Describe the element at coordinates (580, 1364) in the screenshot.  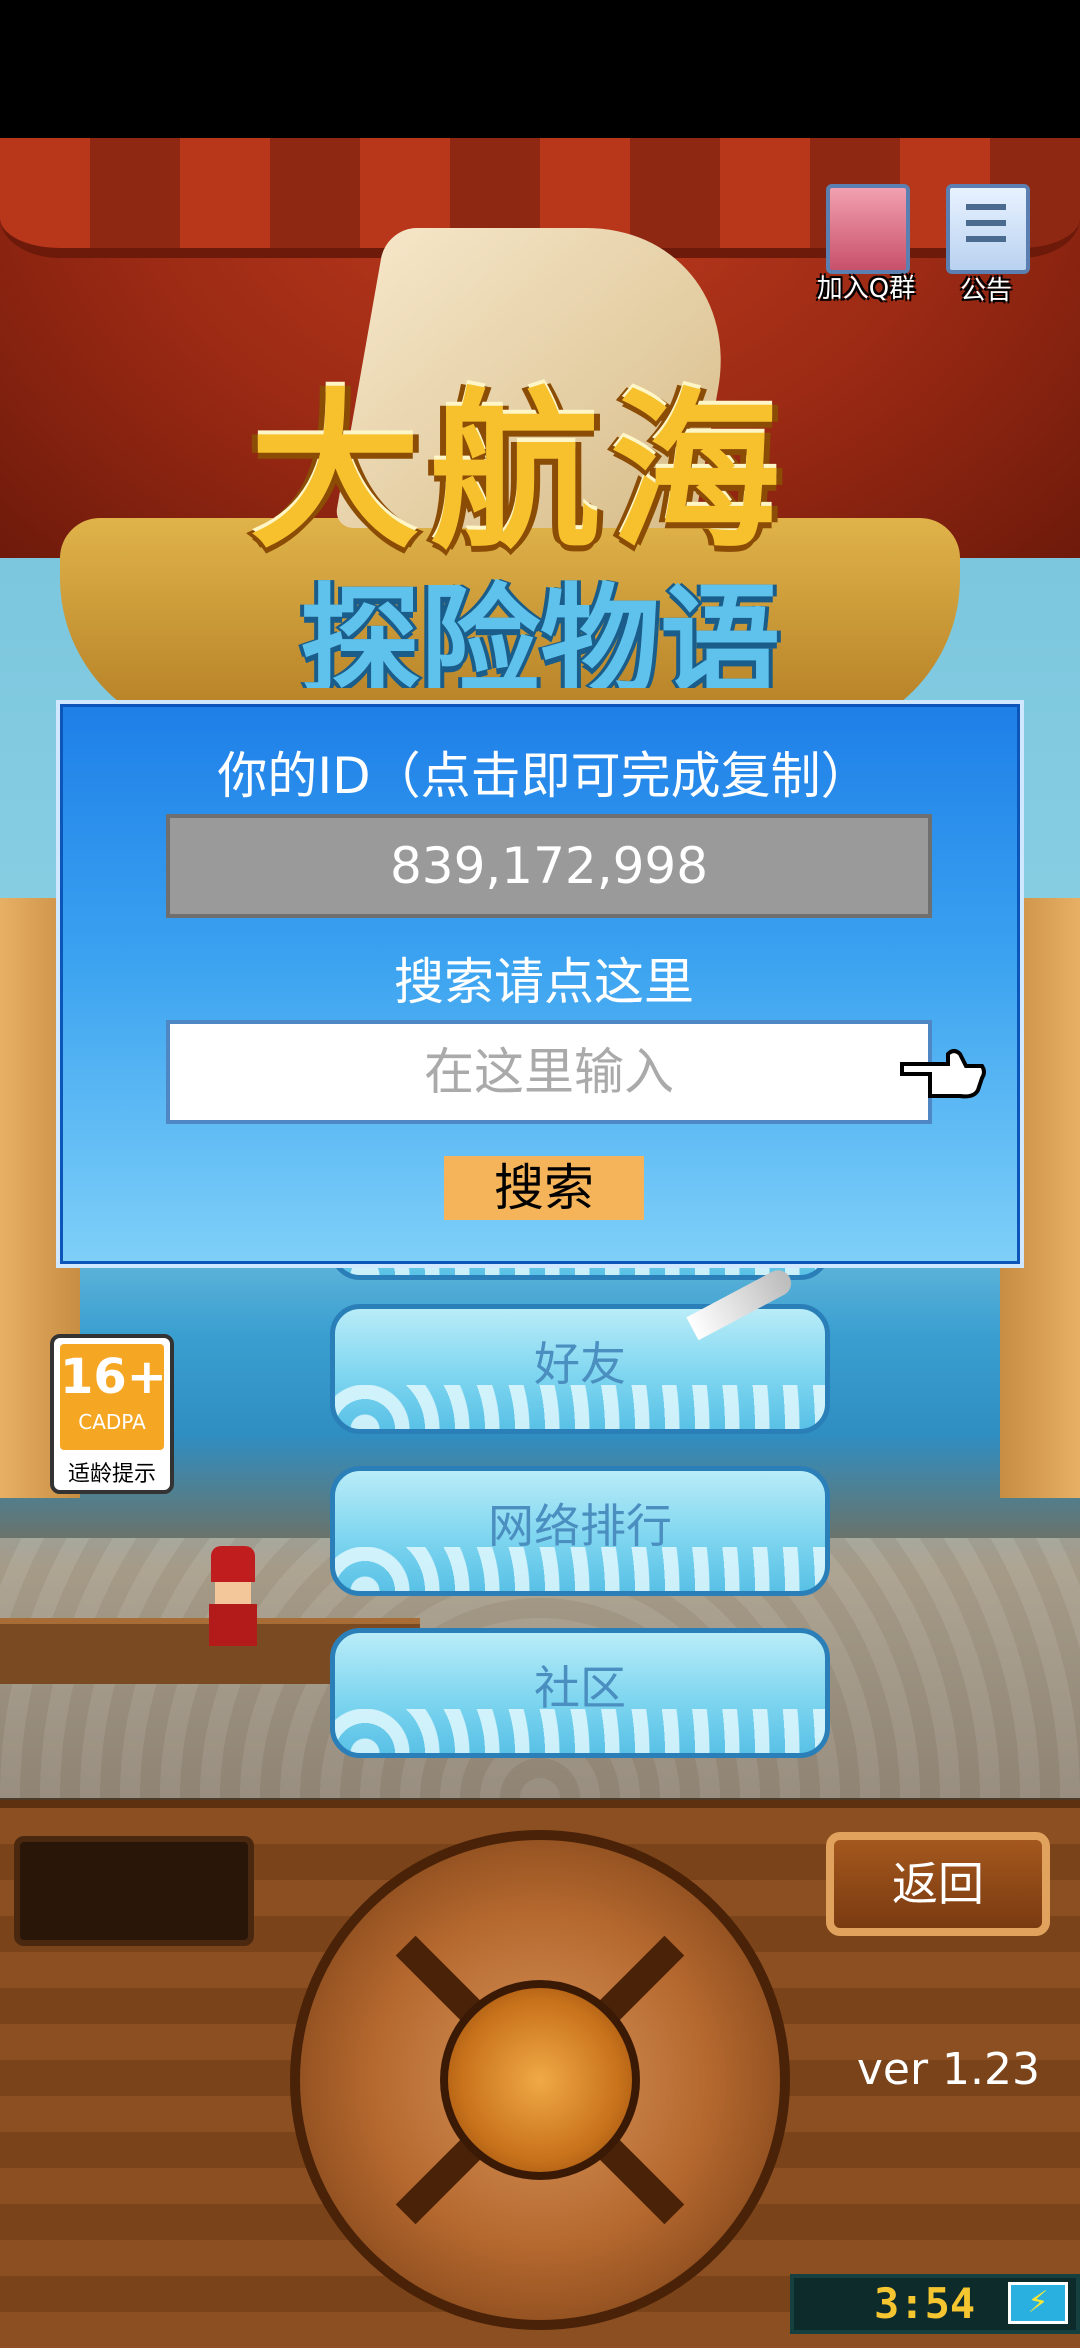
I see `friends-label: 好友` at that location.